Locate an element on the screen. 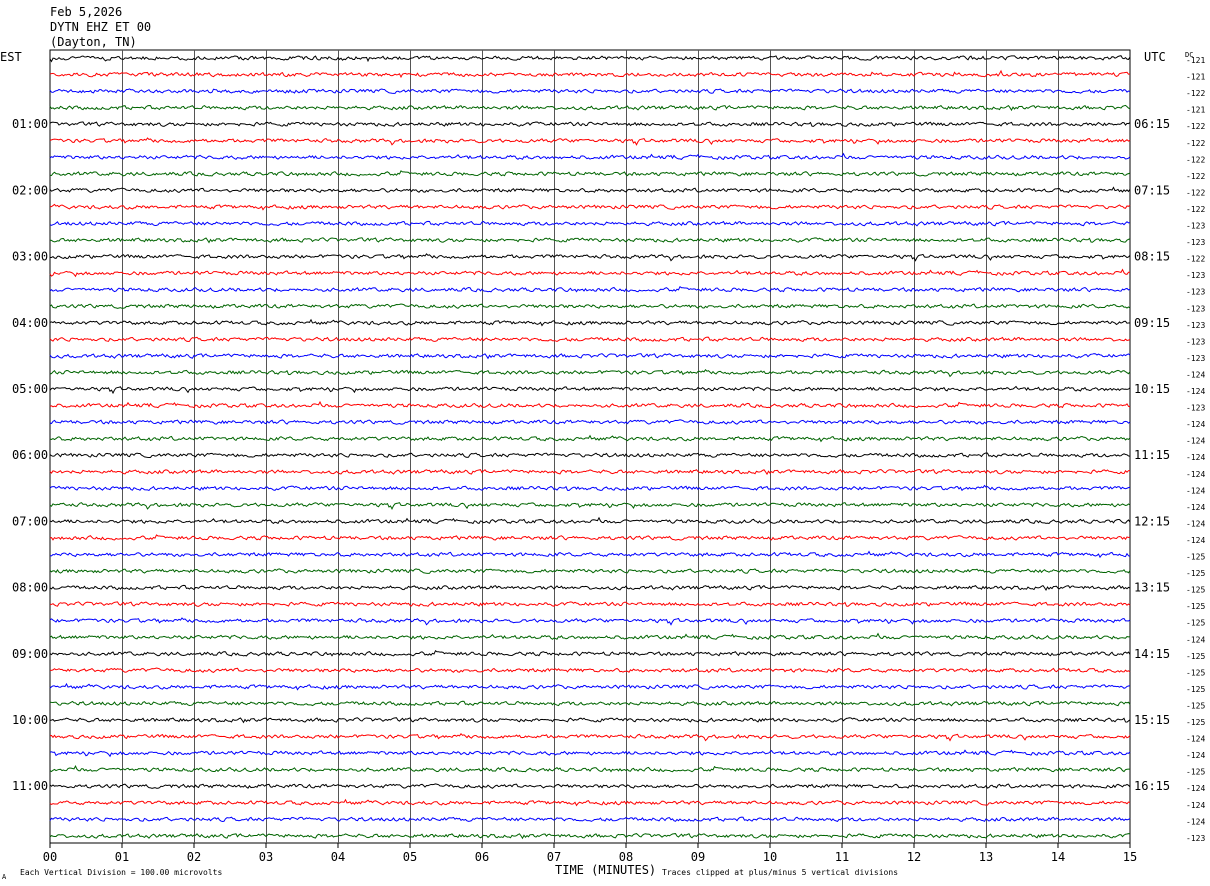 The width and height of the screenshot is (1210, 886). x-tick-label: 05 is located at coordinates (410, 857).